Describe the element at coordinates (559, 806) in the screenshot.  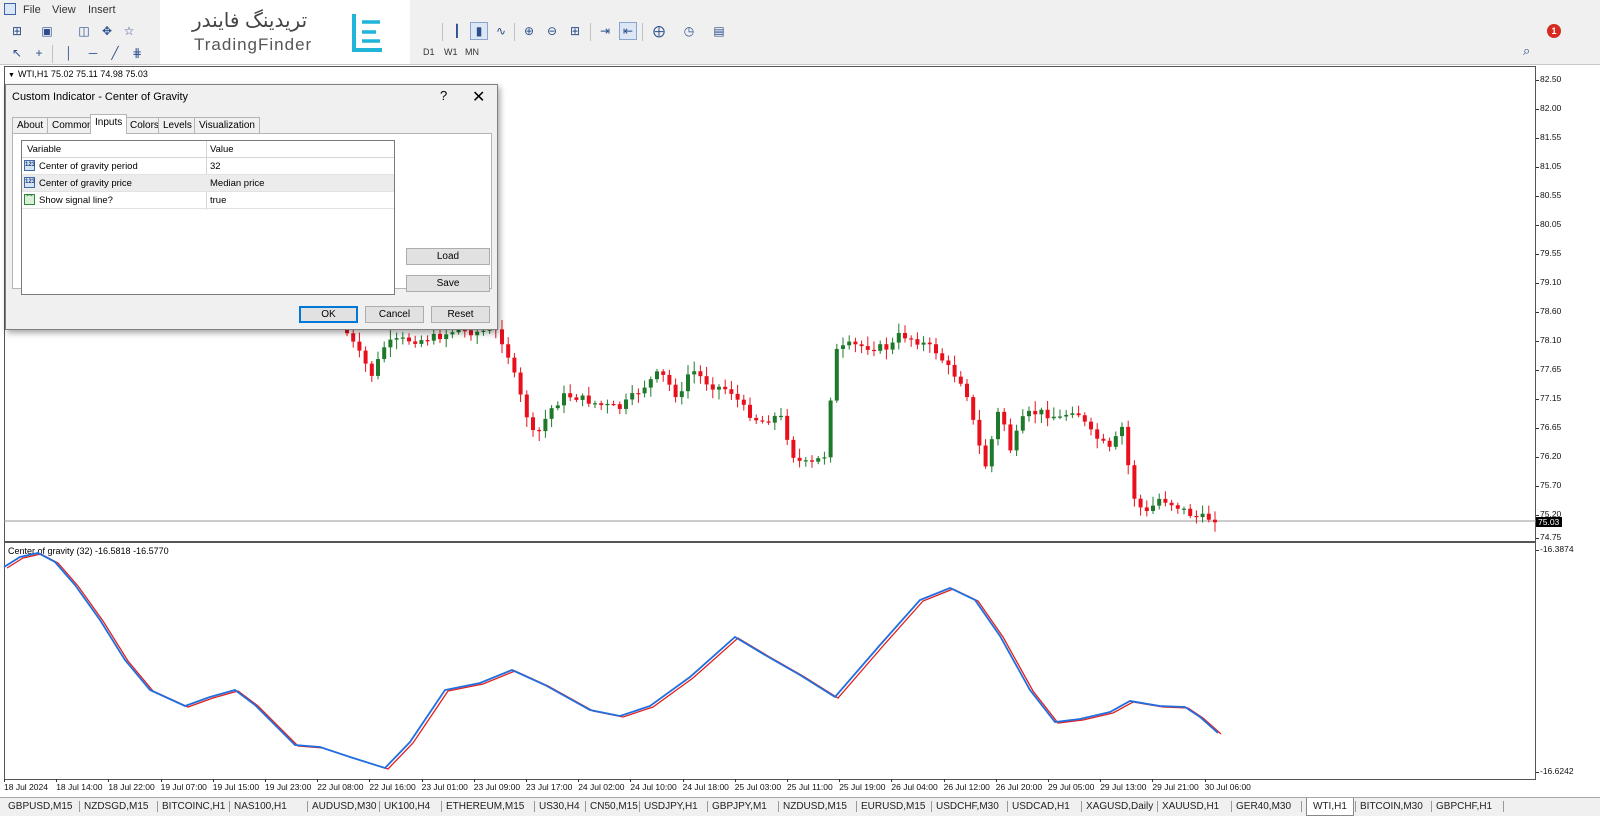
I see `symbol-tab: US30,H4` at that location.